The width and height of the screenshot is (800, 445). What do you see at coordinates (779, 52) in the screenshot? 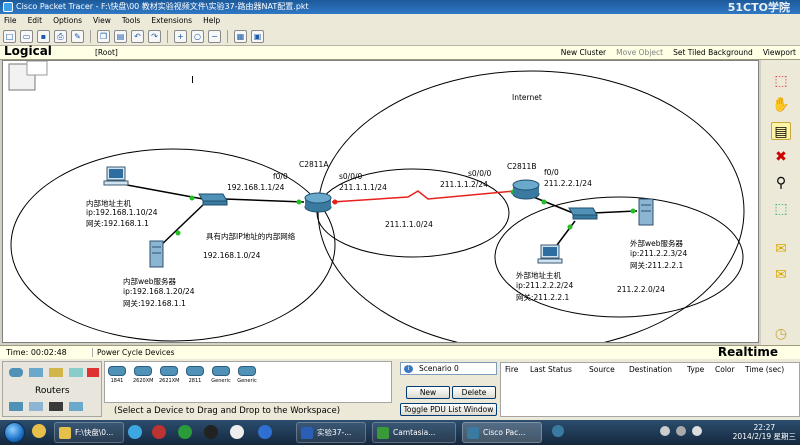
I see `viewport-button: Viewport` at bounding box center [779, 52].